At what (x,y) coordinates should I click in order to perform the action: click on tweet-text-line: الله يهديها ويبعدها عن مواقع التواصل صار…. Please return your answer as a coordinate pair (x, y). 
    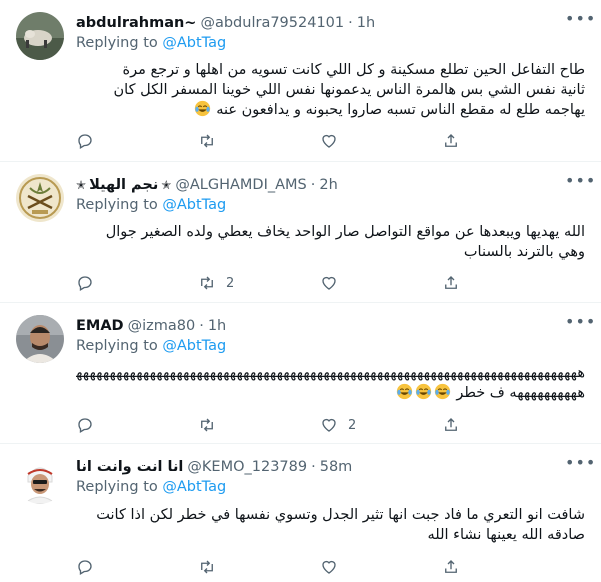
    Looking at the image, I should click on (345, 232).